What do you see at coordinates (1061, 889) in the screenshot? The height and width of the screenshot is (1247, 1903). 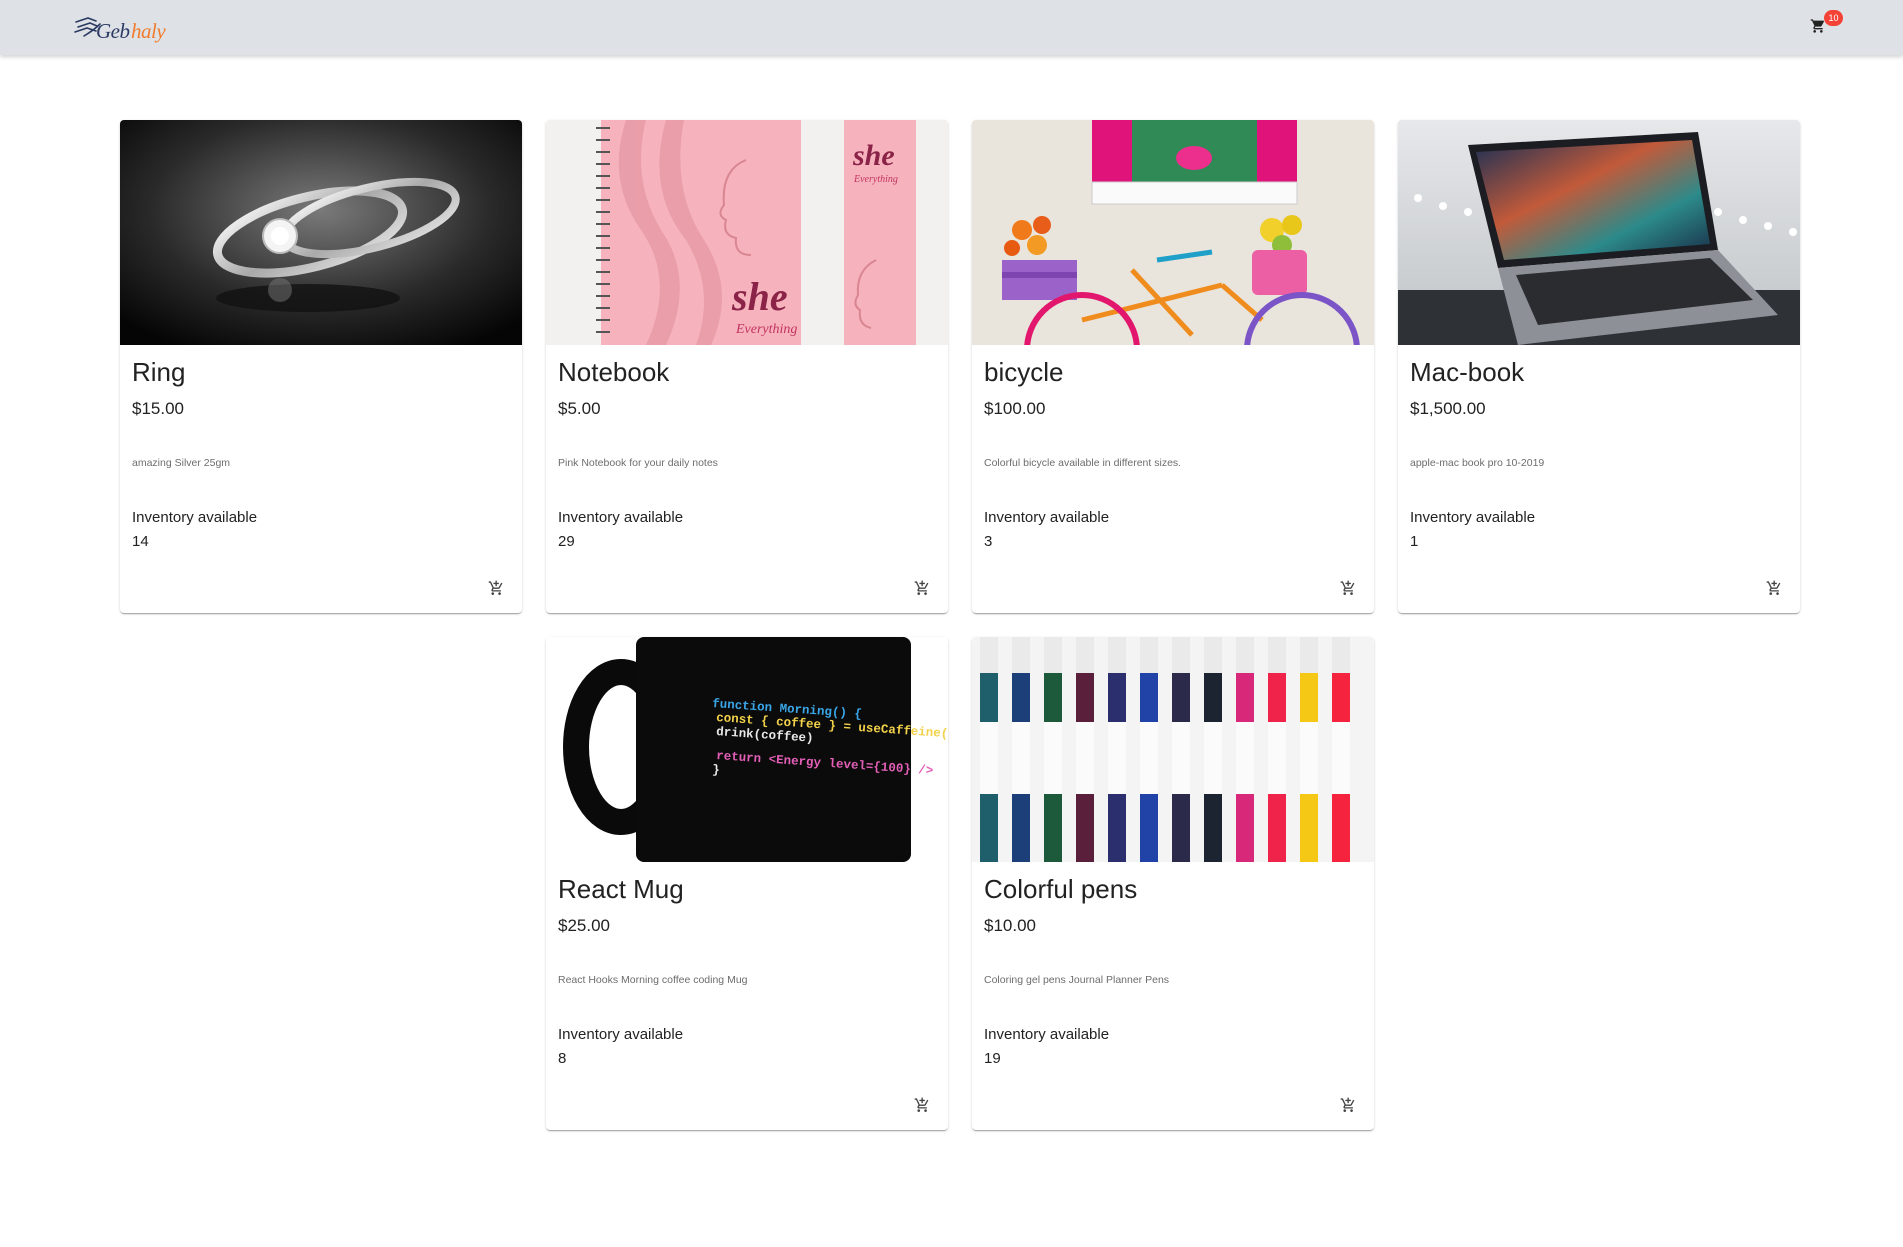 I see `product-title: Colorful pens` at bounding box center [1061, 889].